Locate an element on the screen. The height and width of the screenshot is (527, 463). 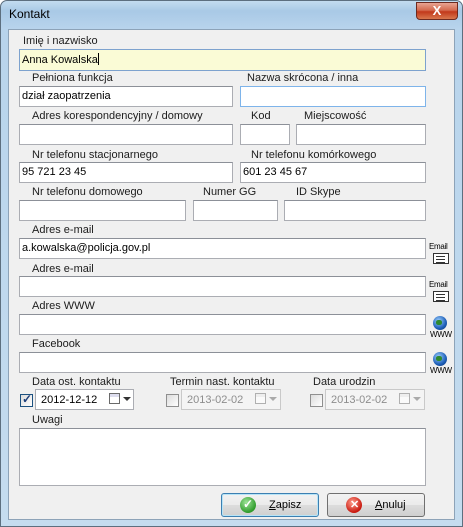
email1-label: Adres e-mail is located at coordinates (63, 230).